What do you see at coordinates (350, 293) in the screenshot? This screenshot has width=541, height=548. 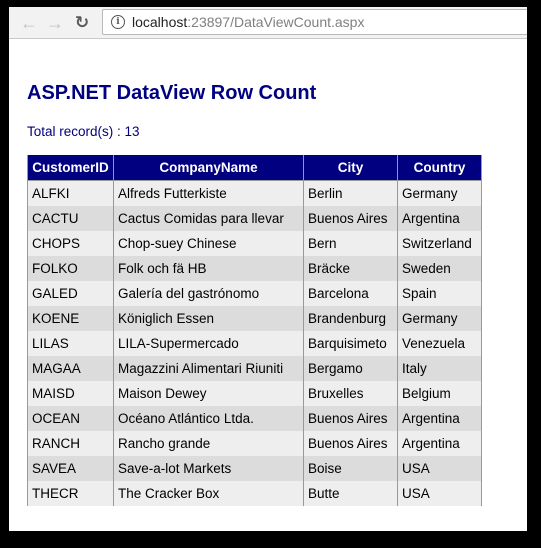 I see `cell-city: Barcelona` at bounding box center [350, 293].